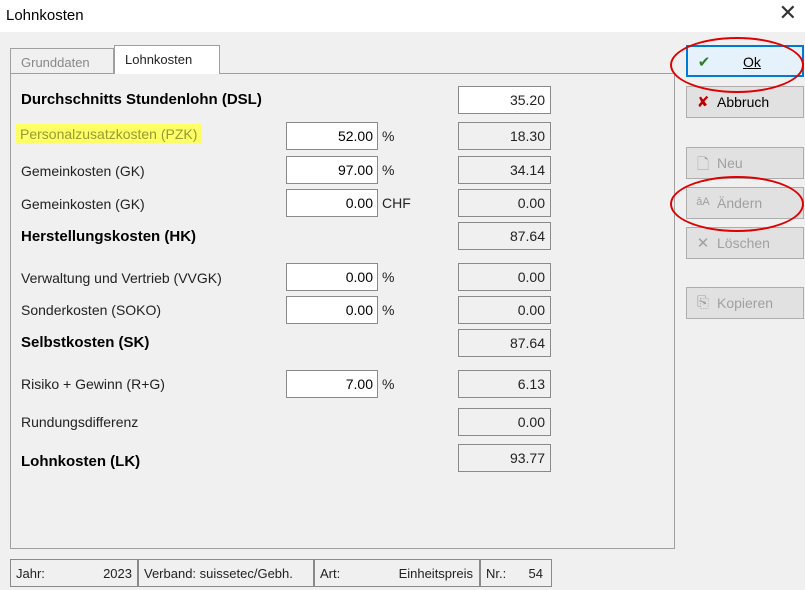 The image size is (805, 590). Describe the element at coordinates (167, 59) in the screenshot. I see `tab-lohnkosten: Lohnkosten` at that location.